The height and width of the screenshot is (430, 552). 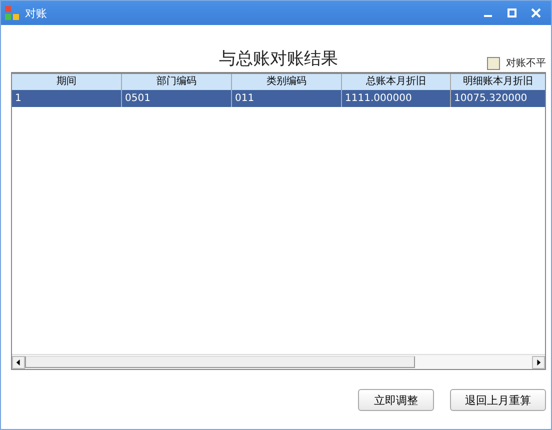 What do you see at coordinates (67, 98) in the screenshot?
I see `table-cell: 1` at bounding box center [67, 98].